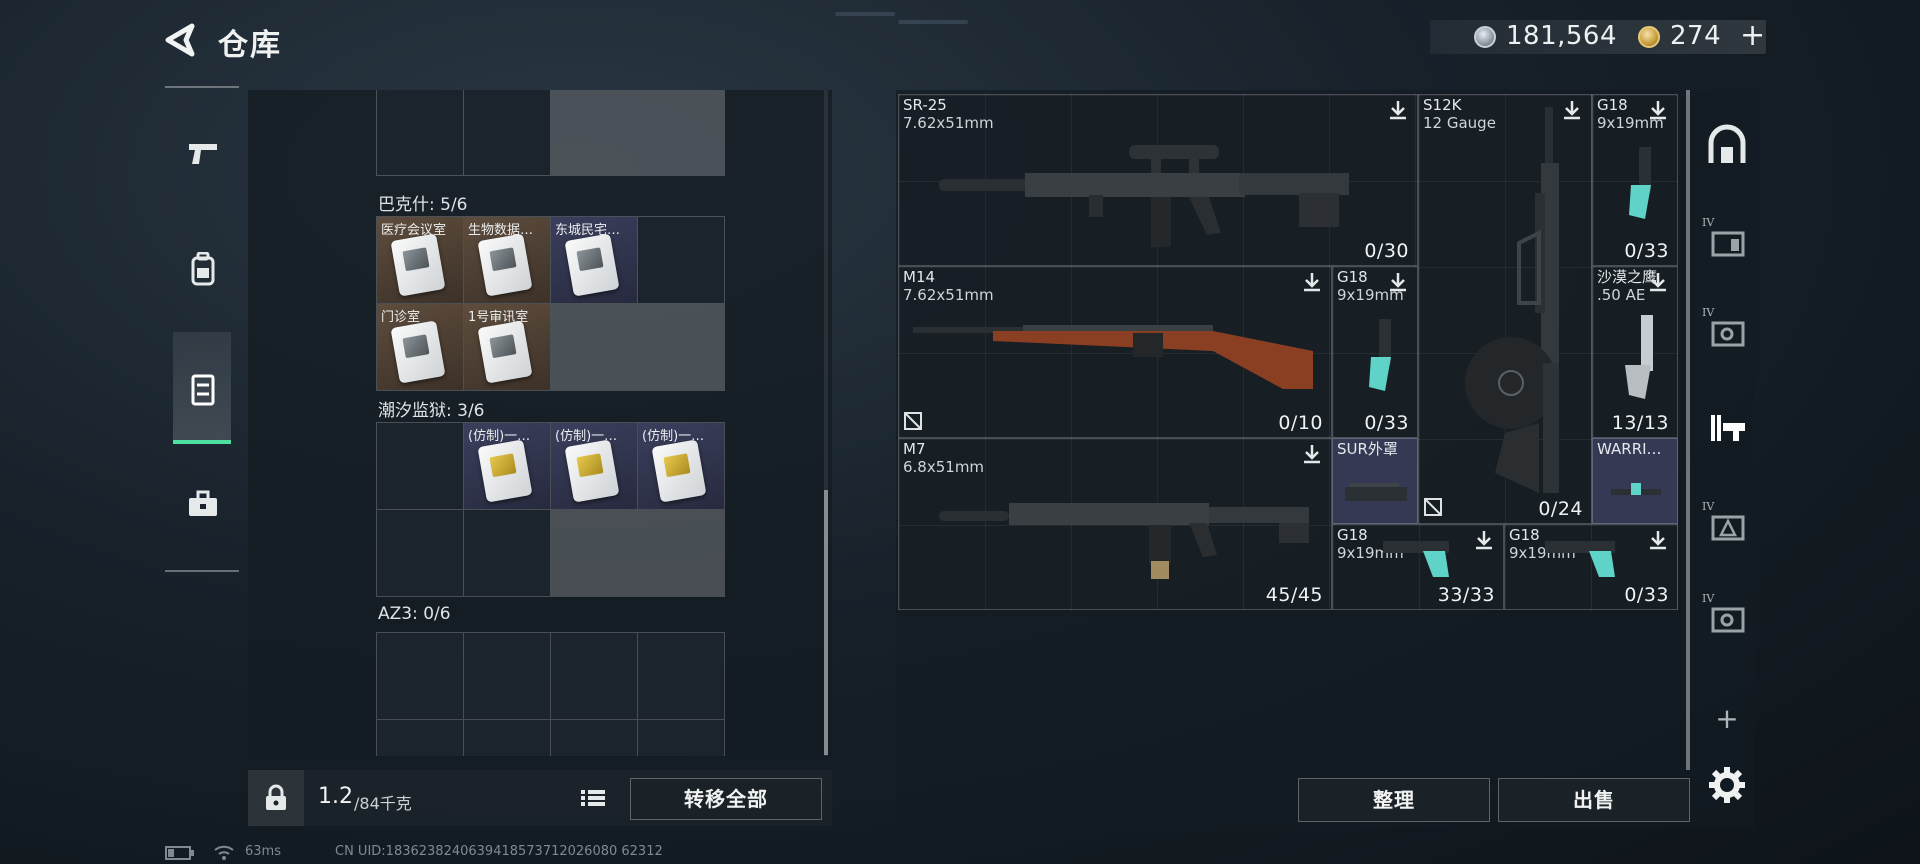 The width and height of the screenshot is (1920, 864). I want to click on tab-expansion-2: IV, so click(1727, 331).